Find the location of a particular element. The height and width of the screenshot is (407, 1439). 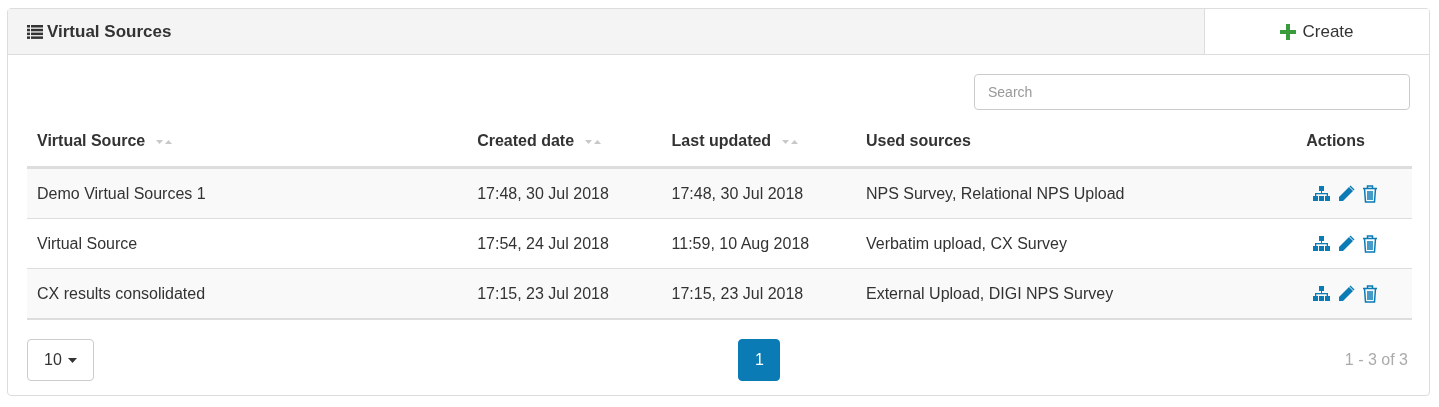

table-cell: Demo Virtual Sources 1 is located at coordinates (121, 193).